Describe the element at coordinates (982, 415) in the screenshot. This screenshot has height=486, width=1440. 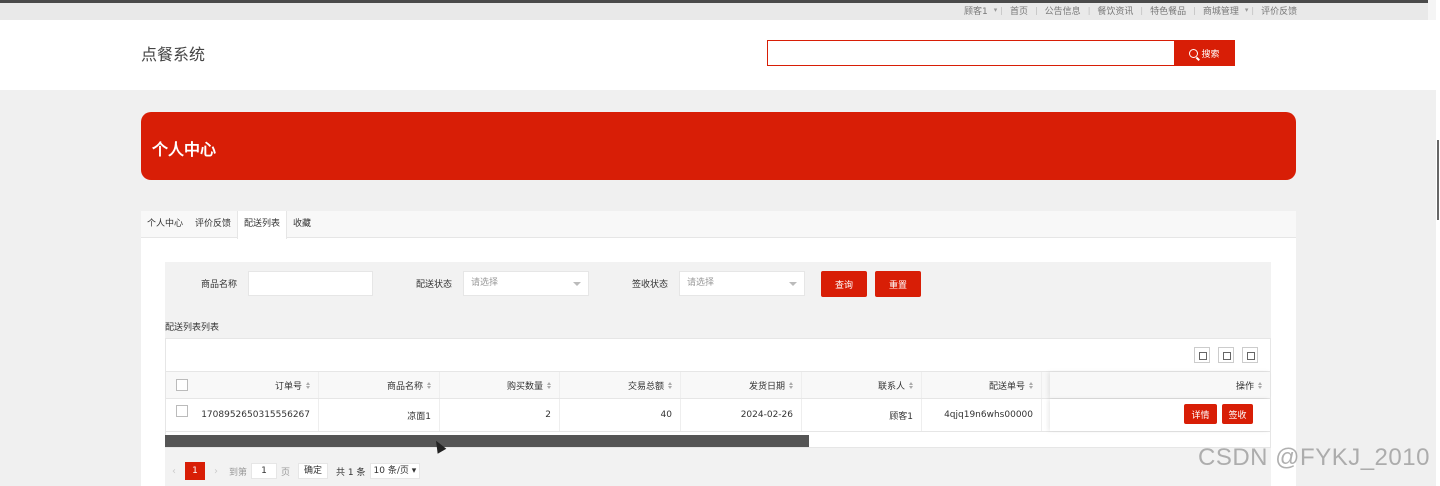
I see `cell-delivery-no: 4qjq19n6whs00000` at that location.